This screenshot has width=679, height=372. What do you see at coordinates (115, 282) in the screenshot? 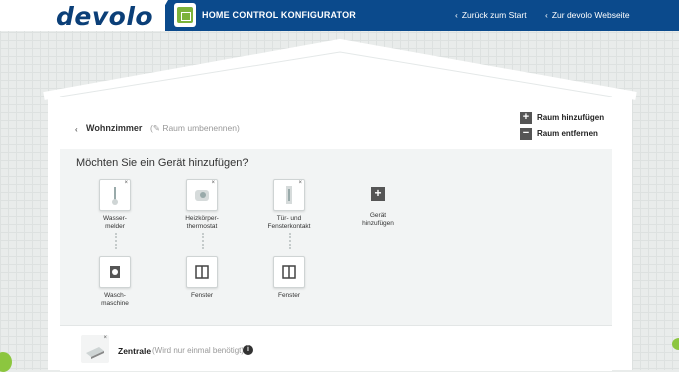
I see `device-washing-machine: Wasch- maschine` at bounding box center [115, 282].